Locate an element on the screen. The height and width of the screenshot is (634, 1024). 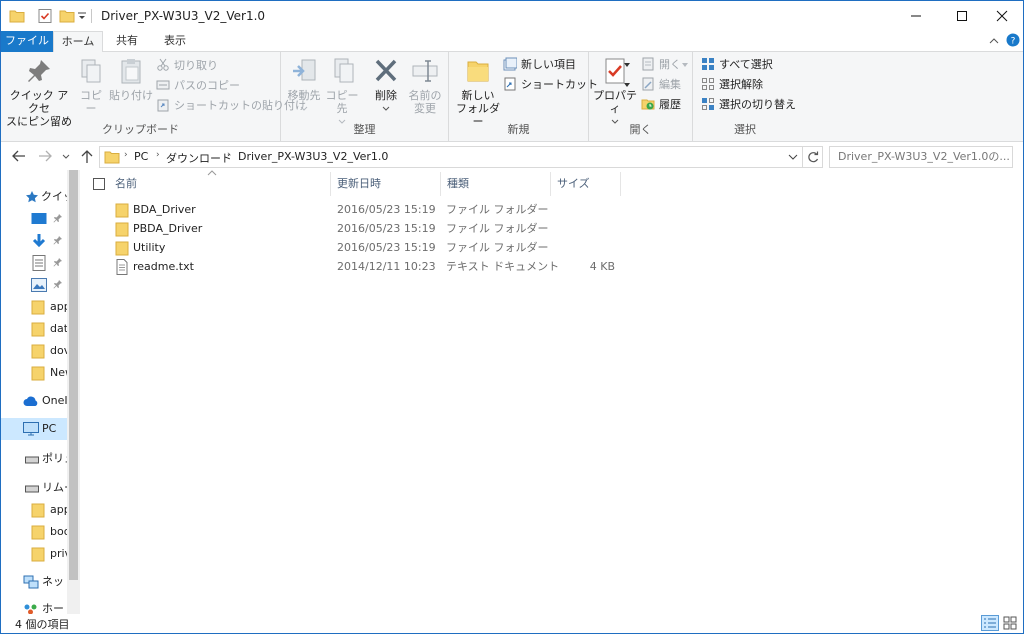
copy-to-button: コピー先 is located at coordinates (342, 92).